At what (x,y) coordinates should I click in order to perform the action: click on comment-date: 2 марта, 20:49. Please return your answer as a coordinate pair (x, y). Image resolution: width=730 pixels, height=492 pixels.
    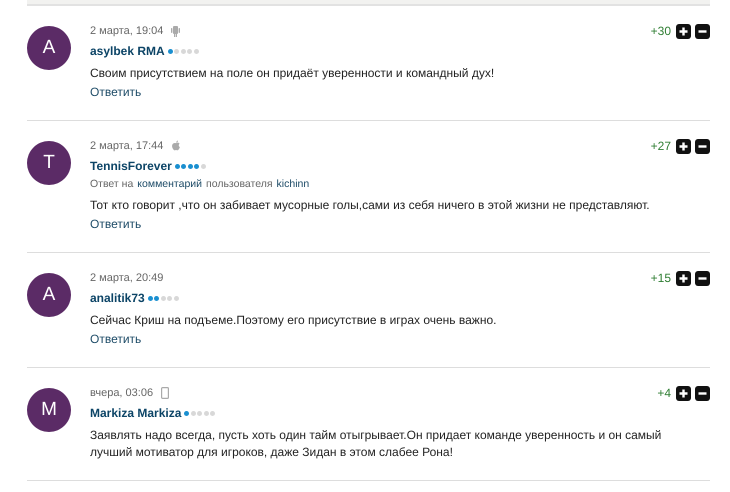
    Looking at the image, I should click on (127, 278).